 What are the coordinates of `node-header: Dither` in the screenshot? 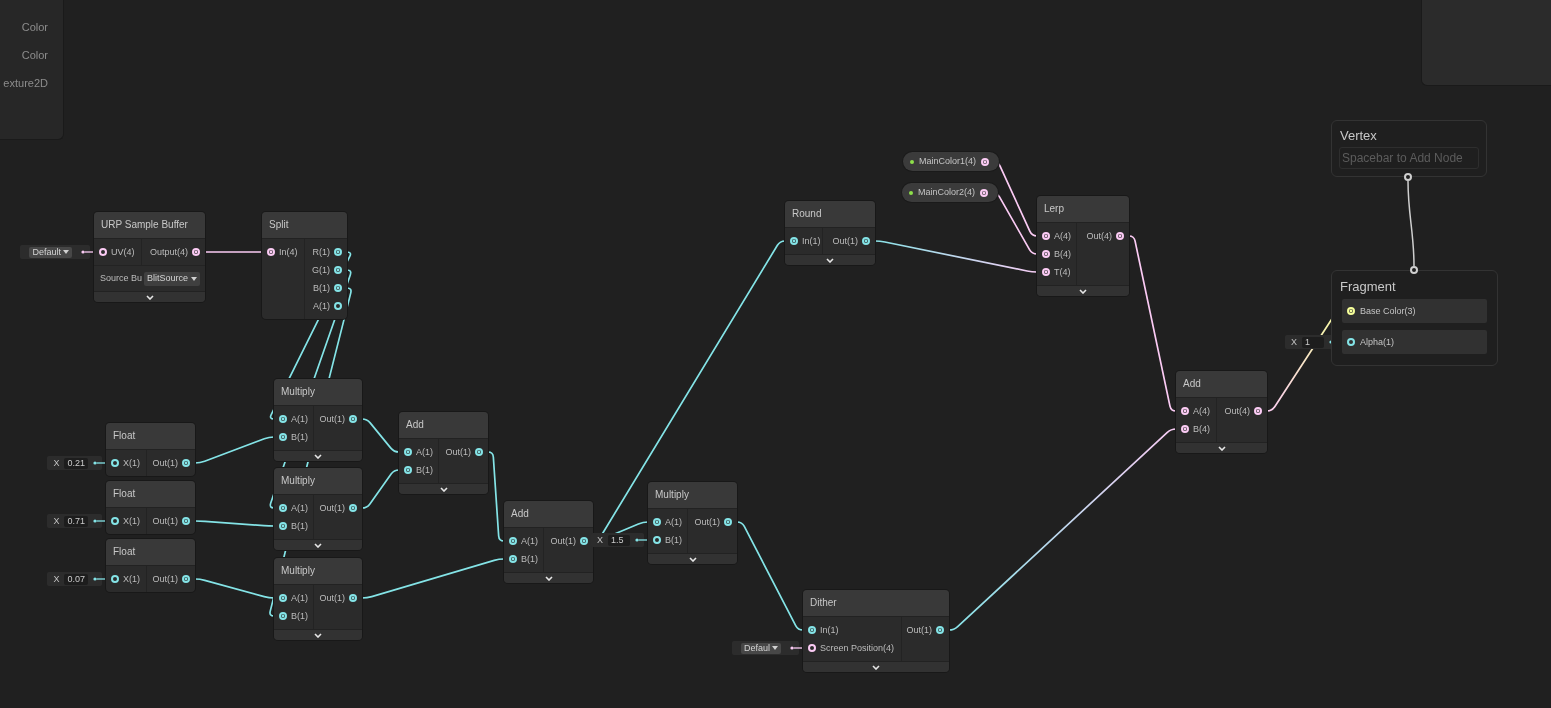 It's located at (876, 603).